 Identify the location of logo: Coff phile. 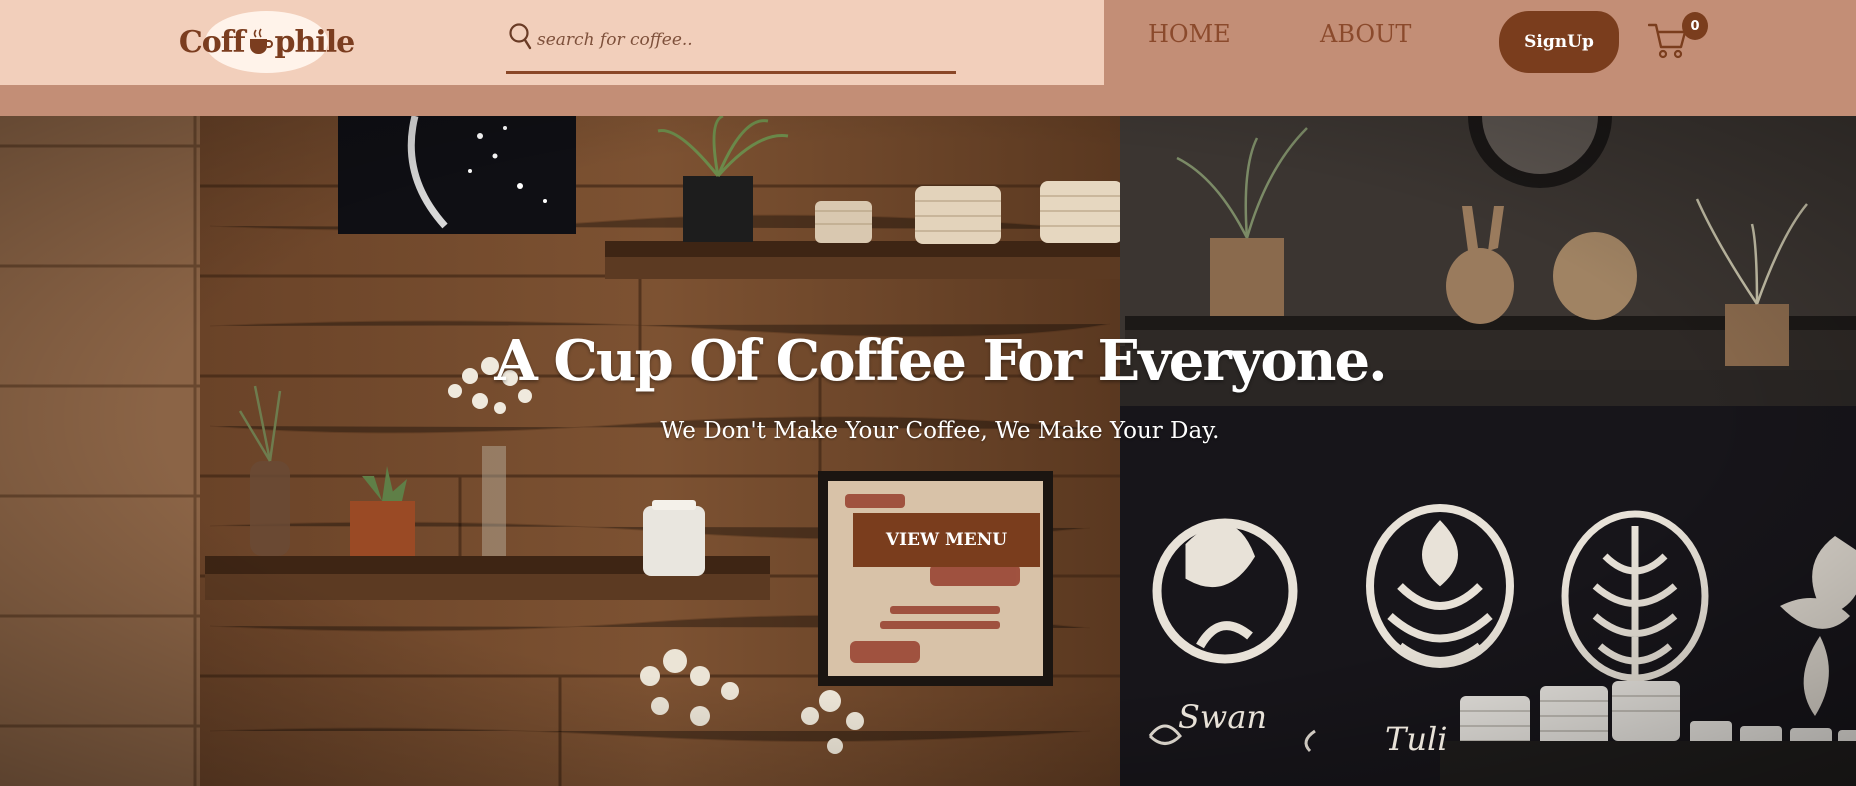
(267, 42).